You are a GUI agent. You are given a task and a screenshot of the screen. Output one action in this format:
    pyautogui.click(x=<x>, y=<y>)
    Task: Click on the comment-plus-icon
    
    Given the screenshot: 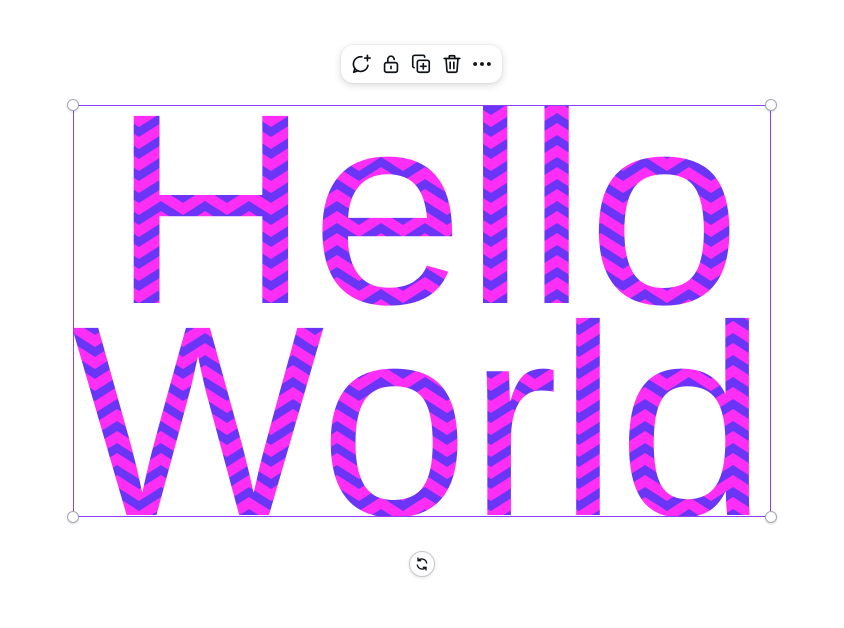 What is the action you would take?
    pyautogui.click(x=362, y=64)
    